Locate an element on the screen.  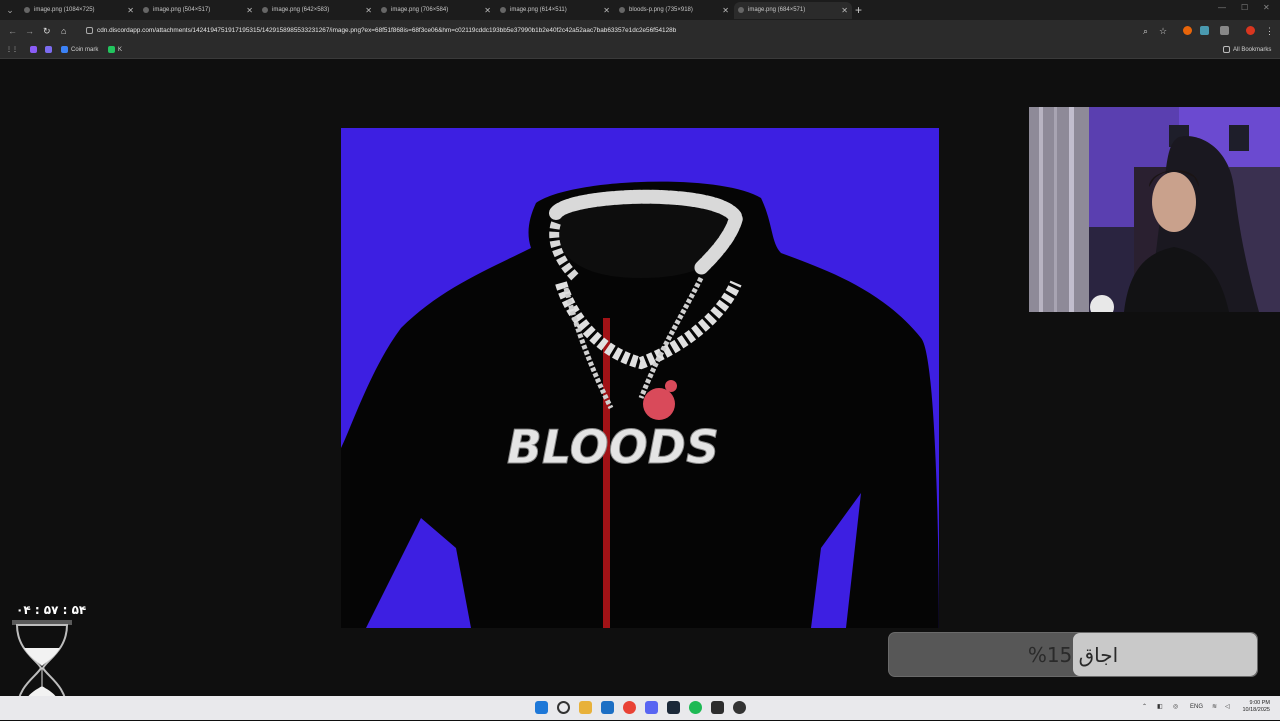
zoom-icon: ⌕ is located at coordinates (1145, 31).